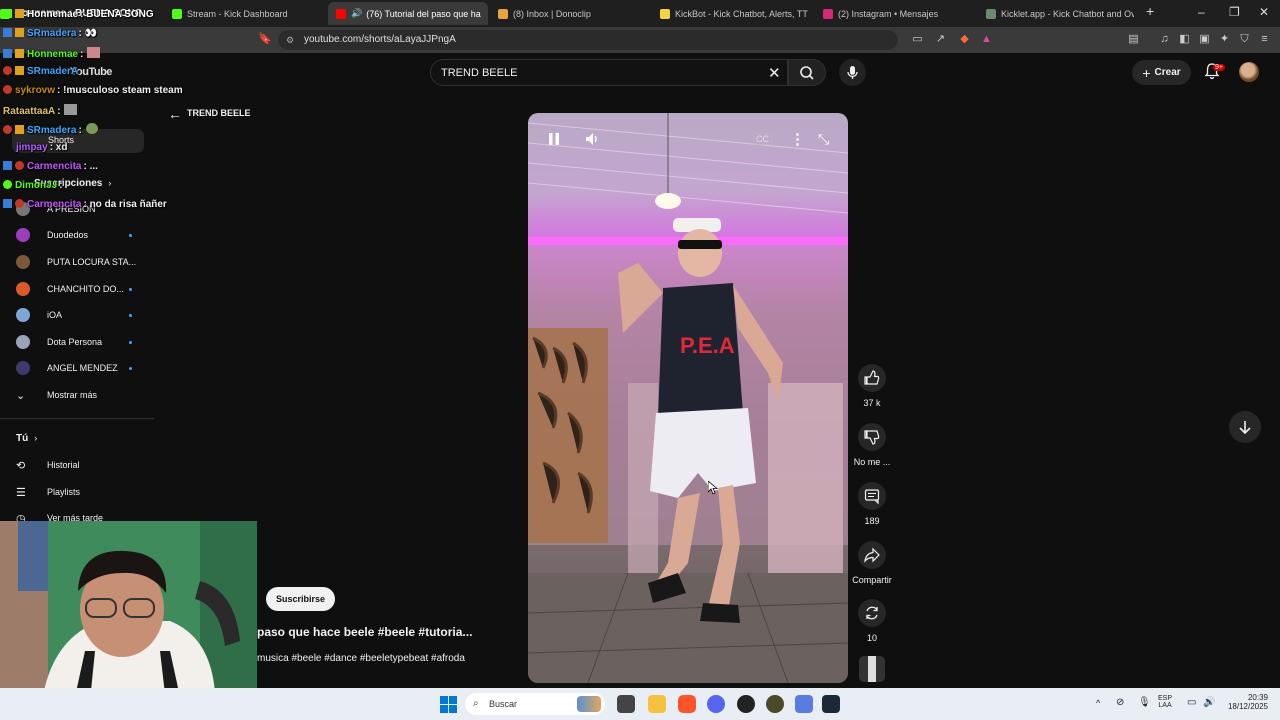  What do you see at coordinates (1246, 702) in the screenshot?
I see `system-clock: 20:39 18/12/2025` at bounding box center [1246, 702].